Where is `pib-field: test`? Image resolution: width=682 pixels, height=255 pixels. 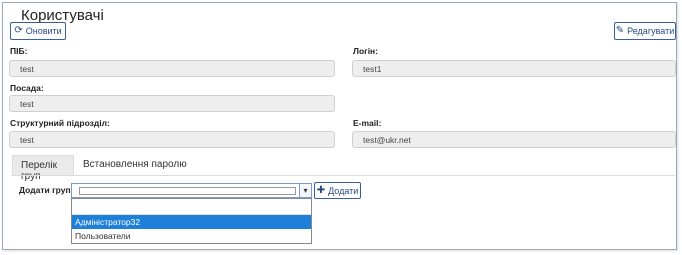
pib-field: test is located at coordinates (172, 68).